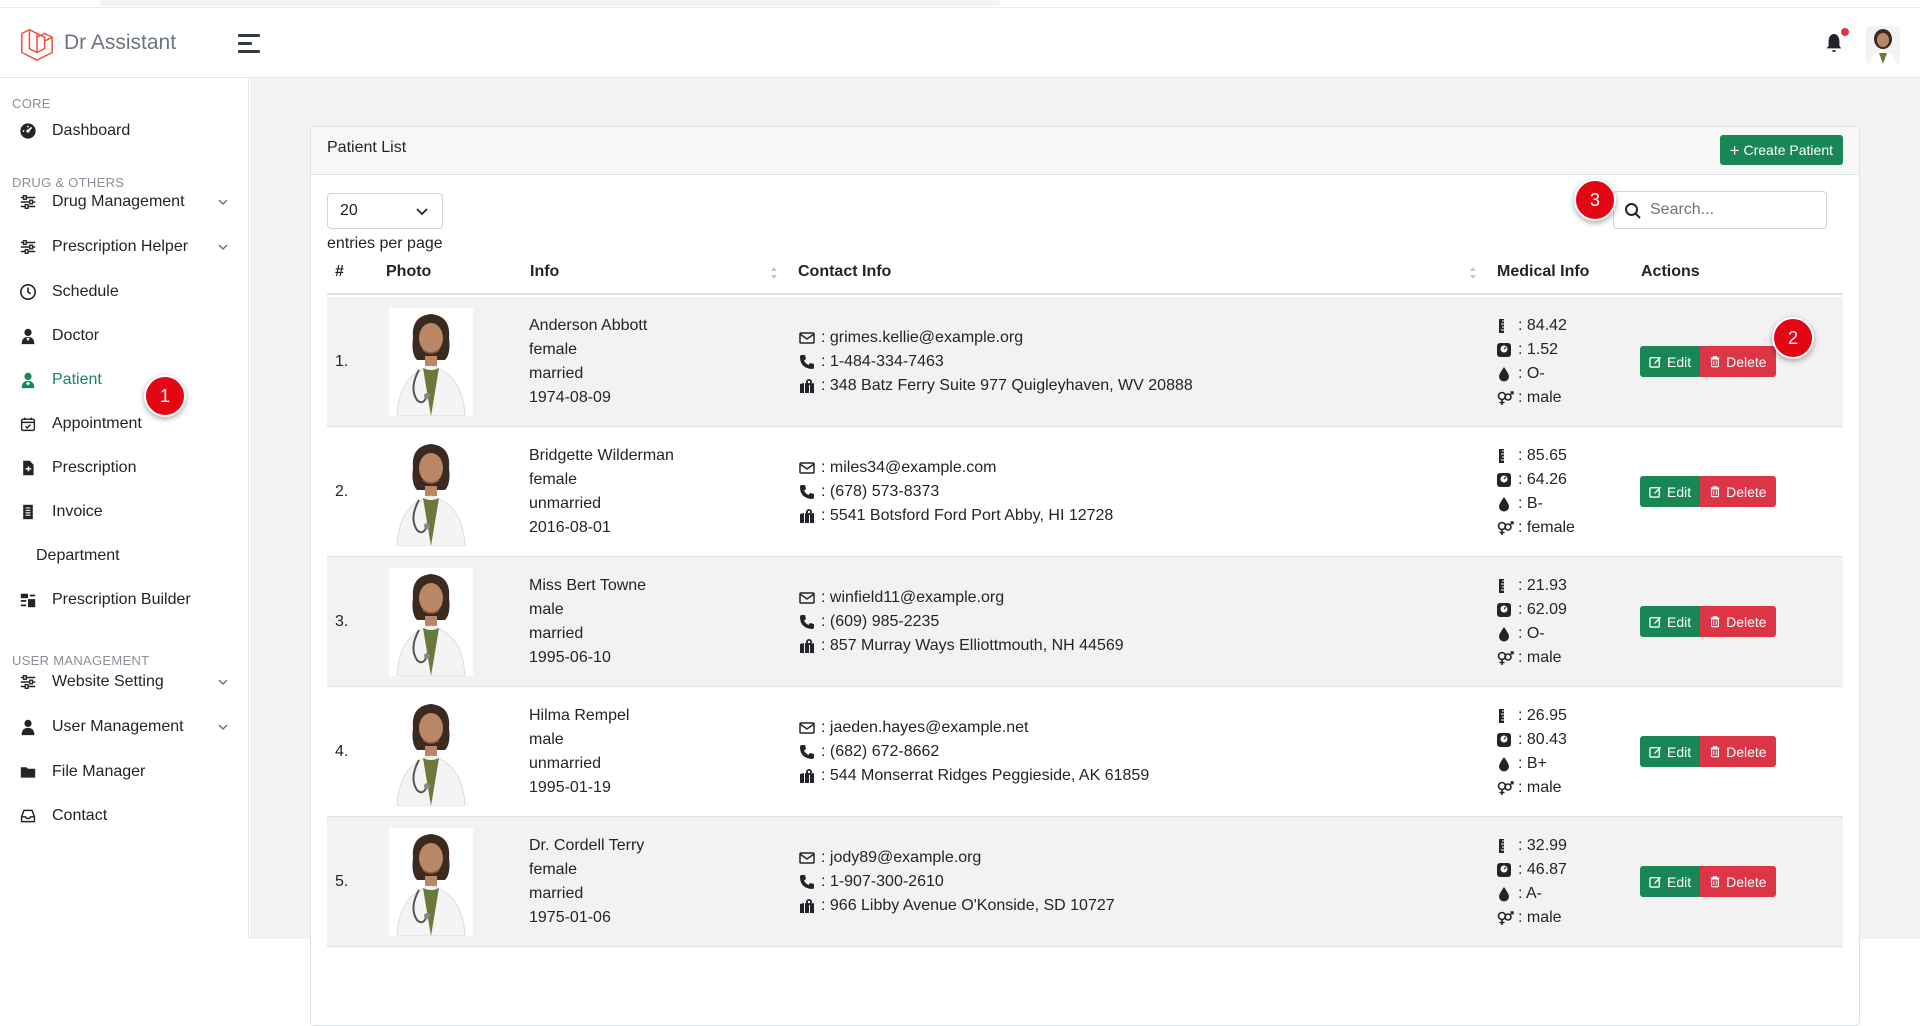 This screenshot has width=1920, height=1026. Describe the element at coordinates (408, 272) in the screenshot. I see `column-header-photo: Photo` at that location.